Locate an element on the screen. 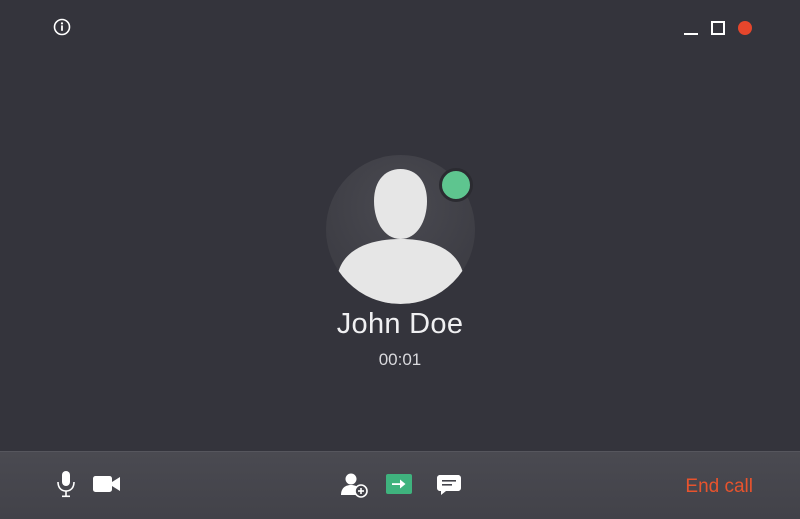 The image size is (800, 519). mute-button is located at coordinates (66, 484).